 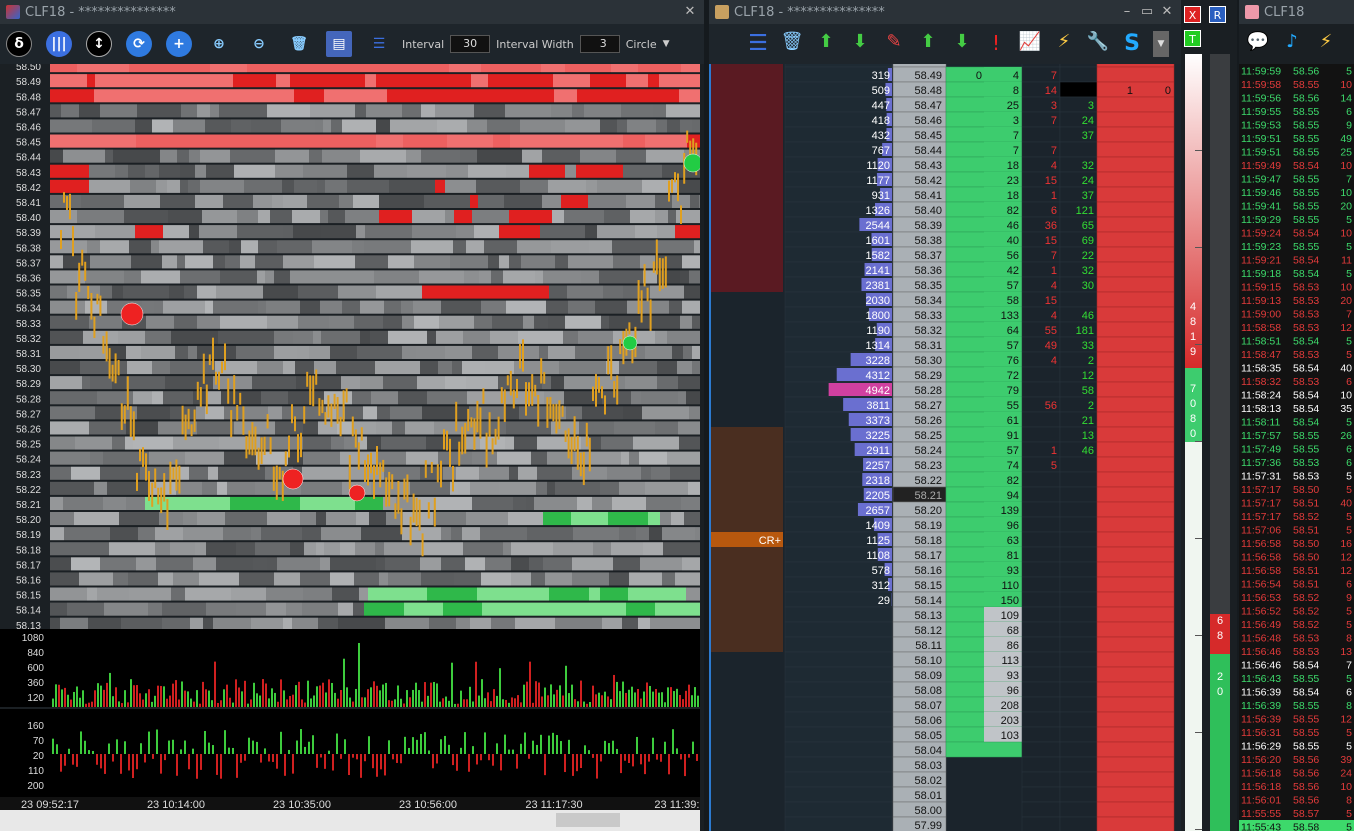 What do you see at coordinates (1346, 234) in the screenshot?
I see `trade-size: 10` at bounding box center [1346, 234].